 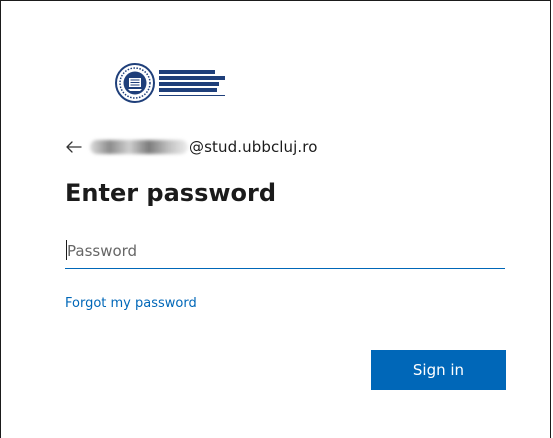 I want to click on email-domain: @stud.ubbcluj.ro, so click(x=253, y=147).